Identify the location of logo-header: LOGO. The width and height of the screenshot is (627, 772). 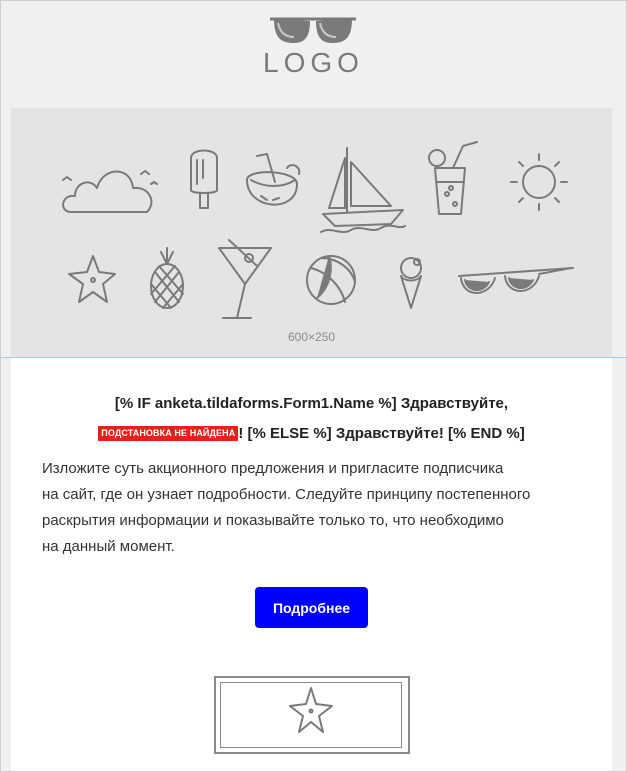
(313, 54).